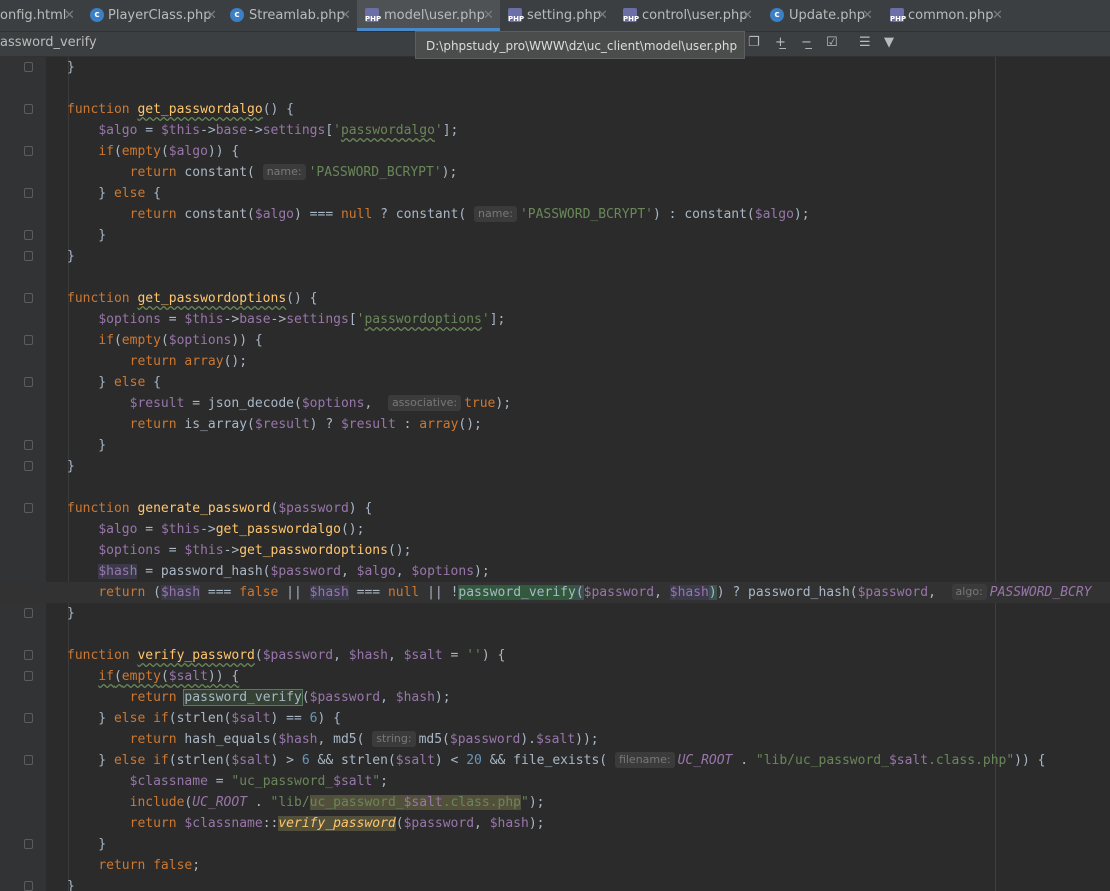 The height and width of the screenshot is (891, 1110). I want to click on code-line: if(empty($algo)) {, so click(555, 151).